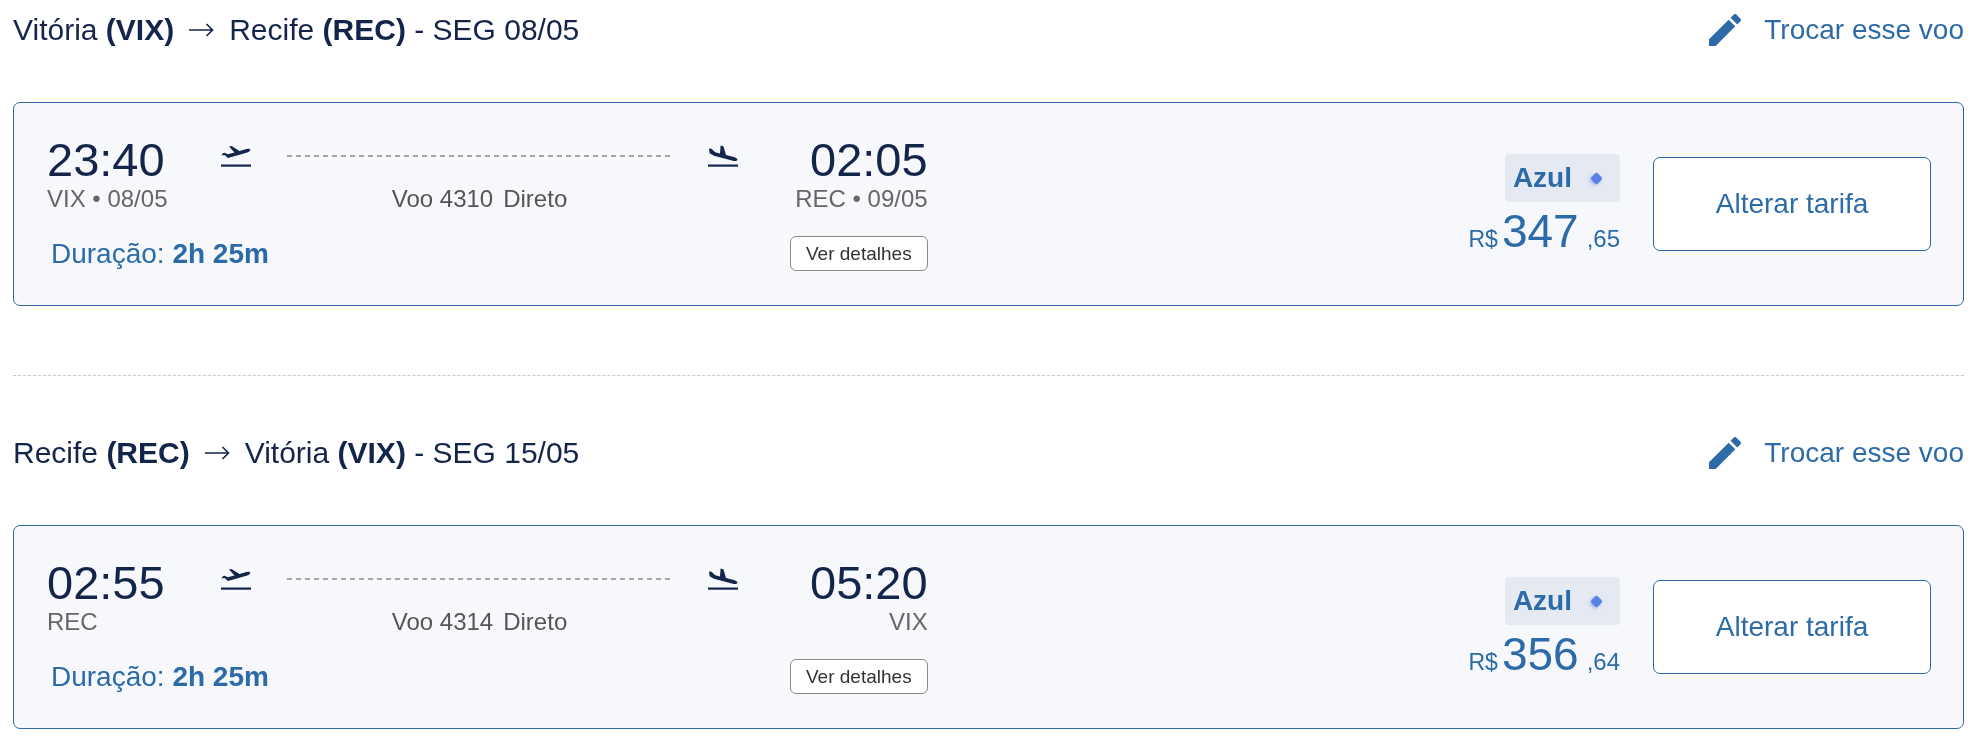 Image resolution: width=1976 pixels, height=746 pixels. What do you see at coordinates (72, 622) in the screenshot?
I see `departure-airport: REC` at bounding box center [72, 622].